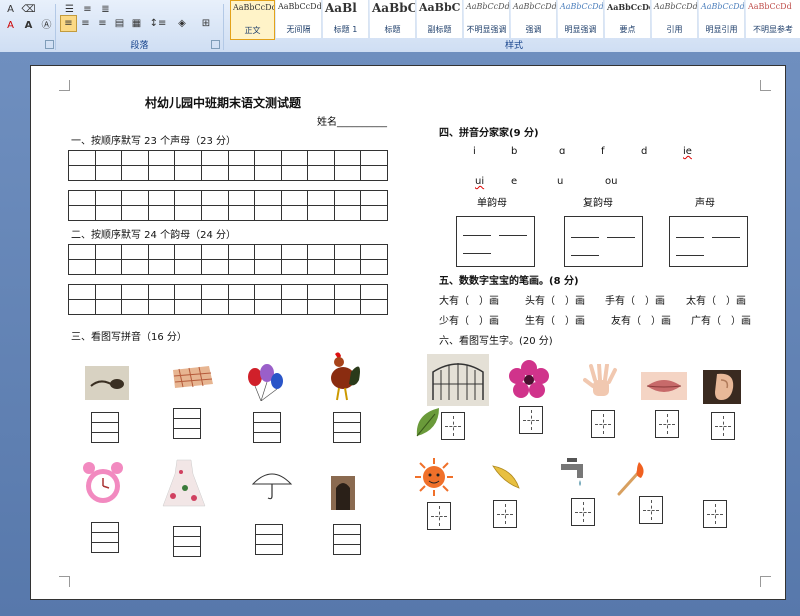 The height and width of the screenshot is (616, 800). What do you see at coordinates (581, 19) in the screenshot?
I see `style-intense-emphasis: AaBbCcDd 明显强调` at bounding box center [581, 19].